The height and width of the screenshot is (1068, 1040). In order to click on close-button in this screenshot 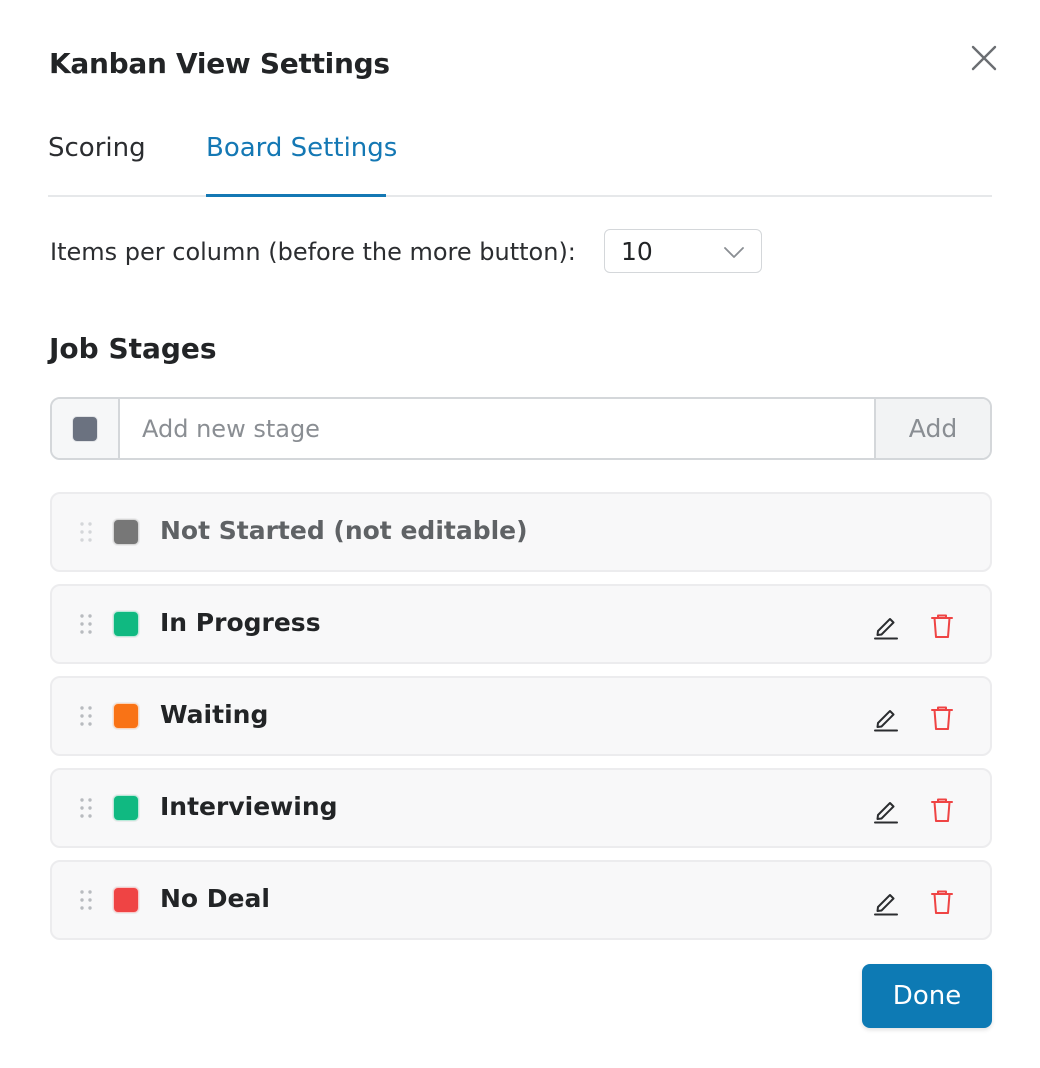, I will do `click(984, 58)`.